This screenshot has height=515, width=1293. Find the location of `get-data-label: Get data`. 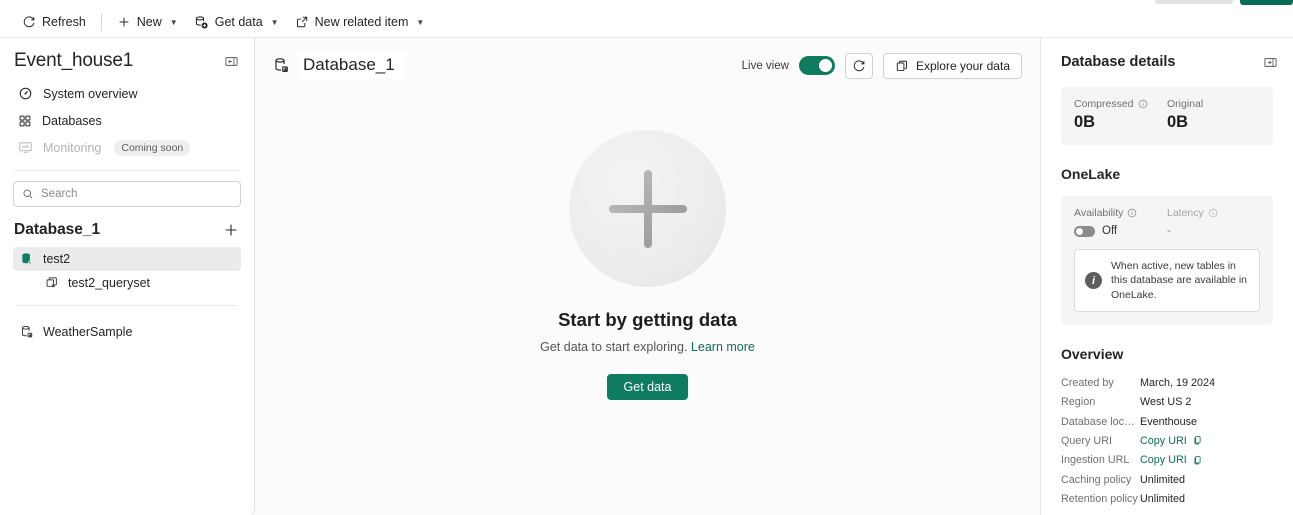

get-data-label: Get data is located at coordinates (238, 22).